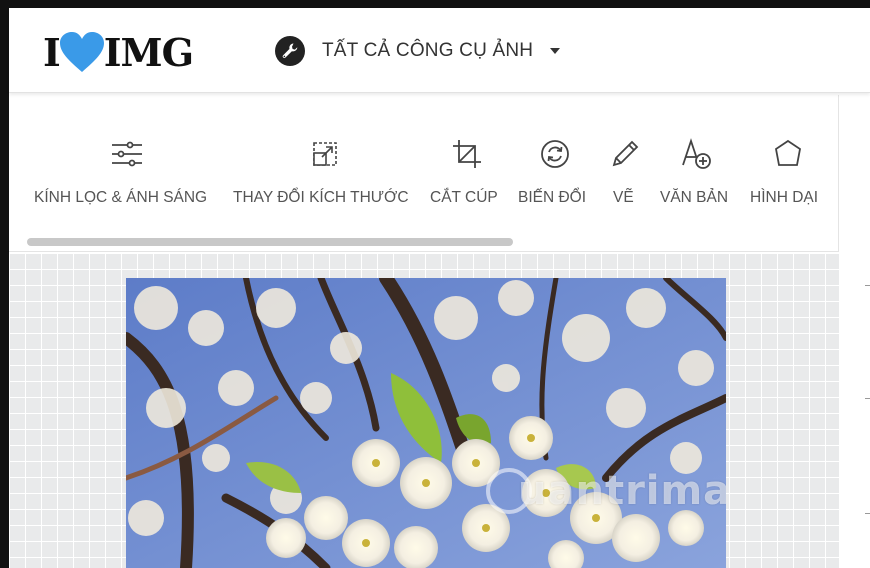  I want to click on tool-filters-lighting: KÍNH LỌC & ÁNH SÁNG, so click(127, 177).